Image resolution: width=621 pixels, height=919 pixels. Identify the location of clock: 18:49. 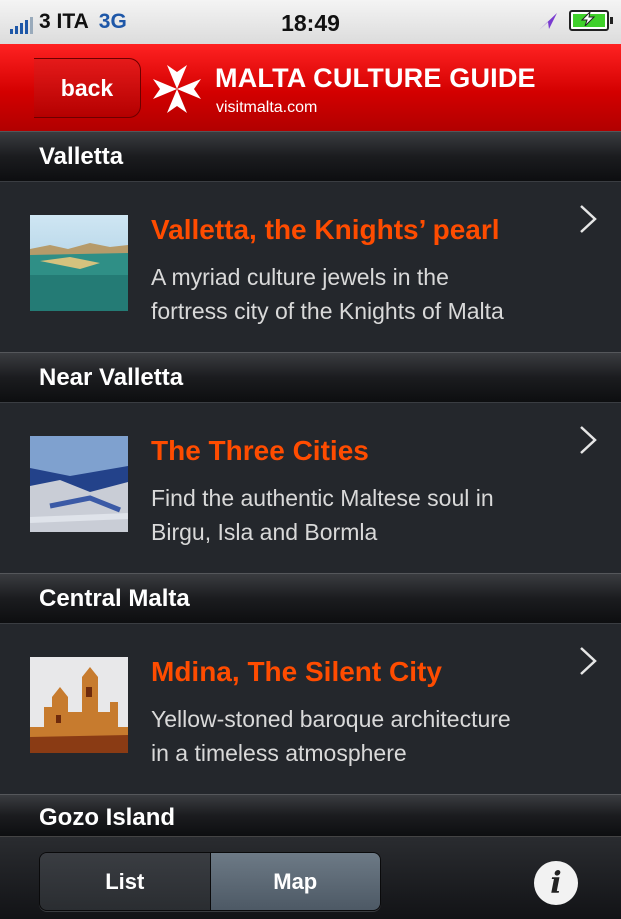
(310, 23).